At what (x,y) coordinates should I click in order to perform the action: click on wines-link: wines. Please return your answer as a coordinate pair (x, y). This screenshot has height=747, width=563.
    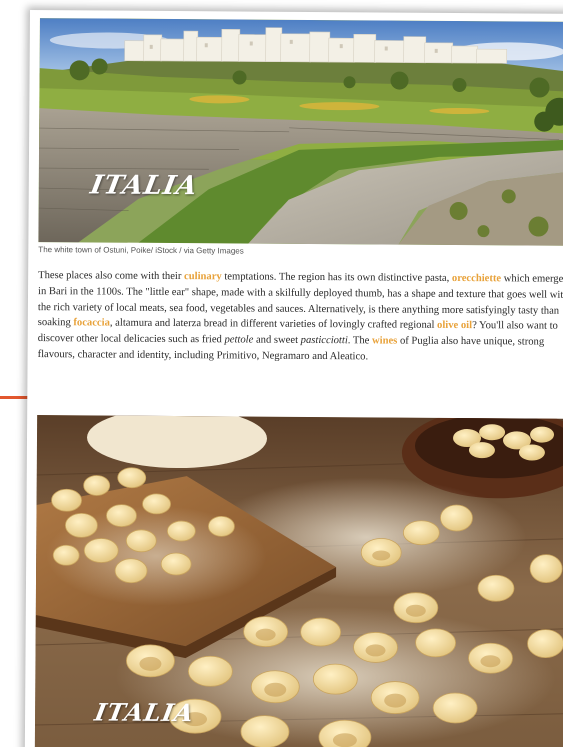
    Looking at the image, I should click on (384, 341).